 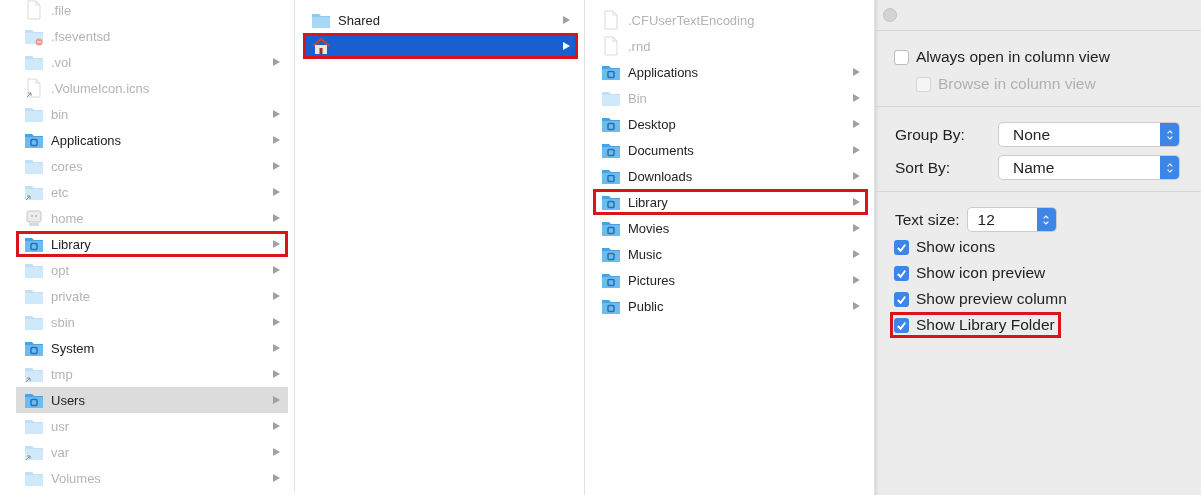 What do you see at coordinates (730, 280) in the screenshot?
I see `list-item: Pictures` at bounding box center [730, 280].